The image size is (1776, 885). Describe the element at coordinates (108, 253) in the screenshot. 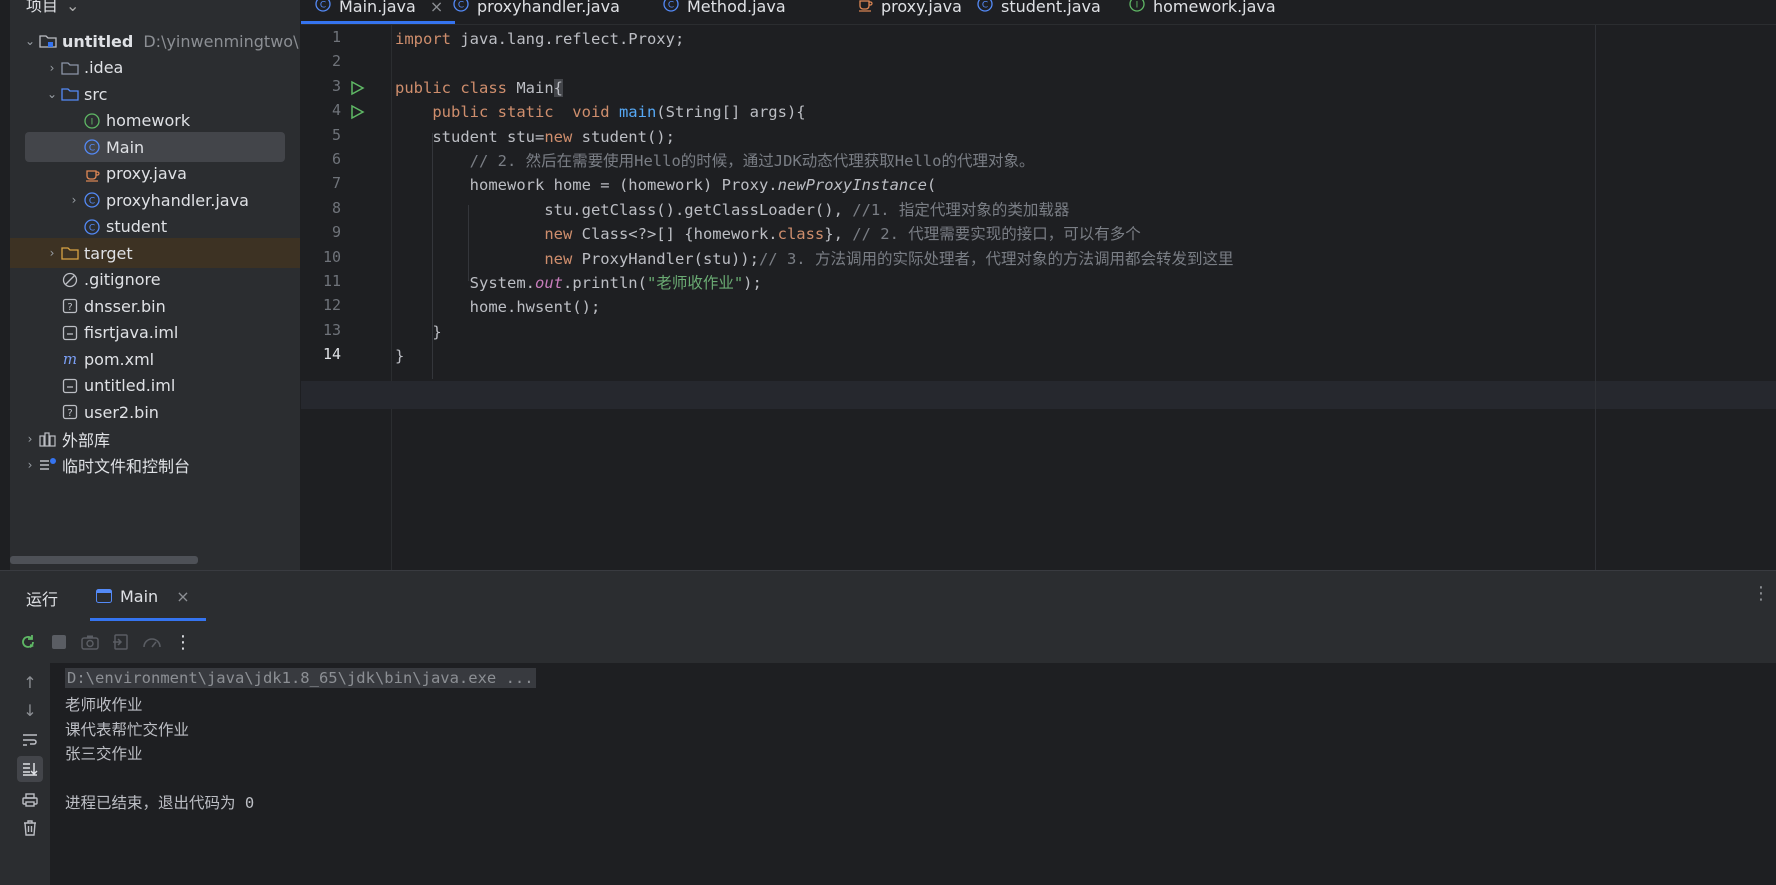

I see `tree-item-label: target` at that location.